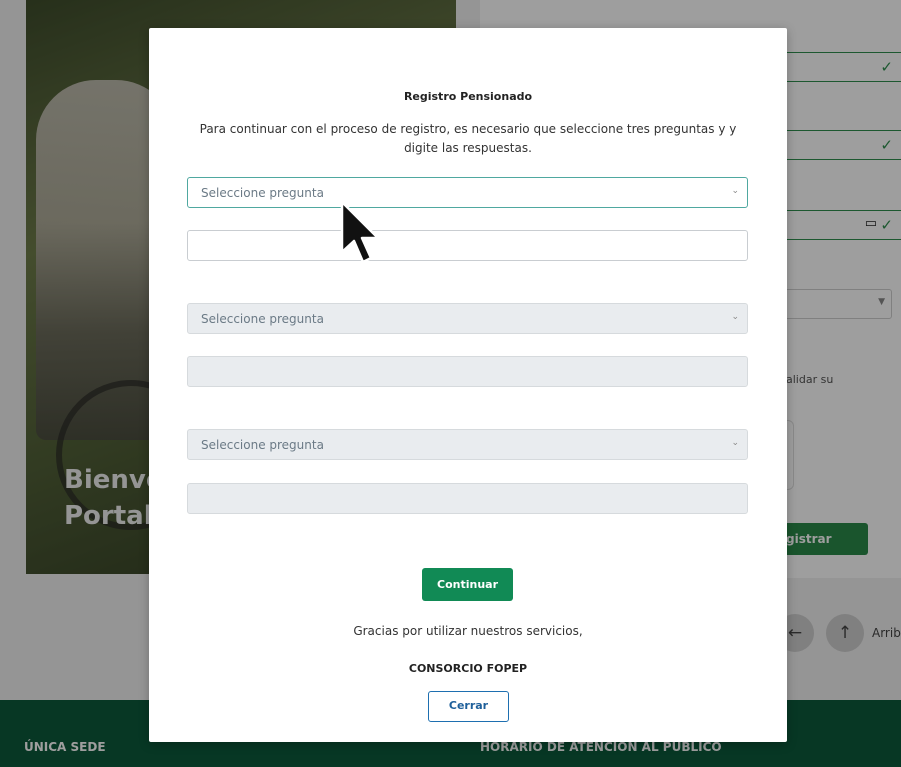 Image resolution: width=901 pixels, height=767 pixels. Describe the element at coordinates (468, 668) in the screenshot. I see `organization-name: CONSORCIO FOPEP` at that location.